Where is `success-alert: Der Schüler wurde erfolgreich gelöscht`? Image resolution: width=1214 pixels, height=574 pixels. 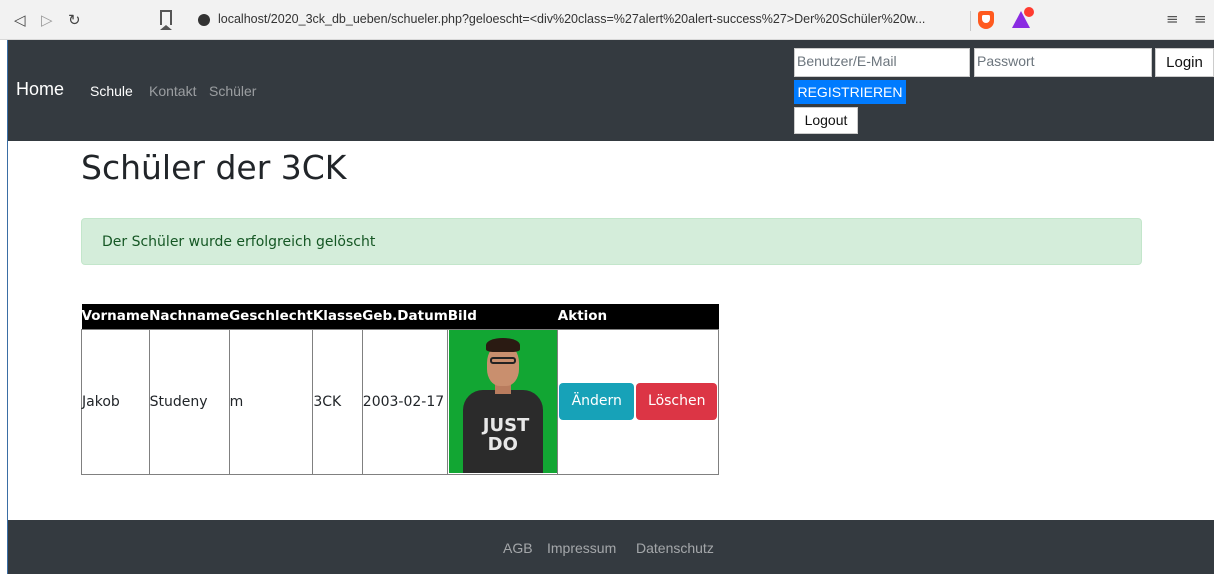
success-alert: Der Schüler wurde erfolgreich gelöscht is located at coordinates (611, 241).